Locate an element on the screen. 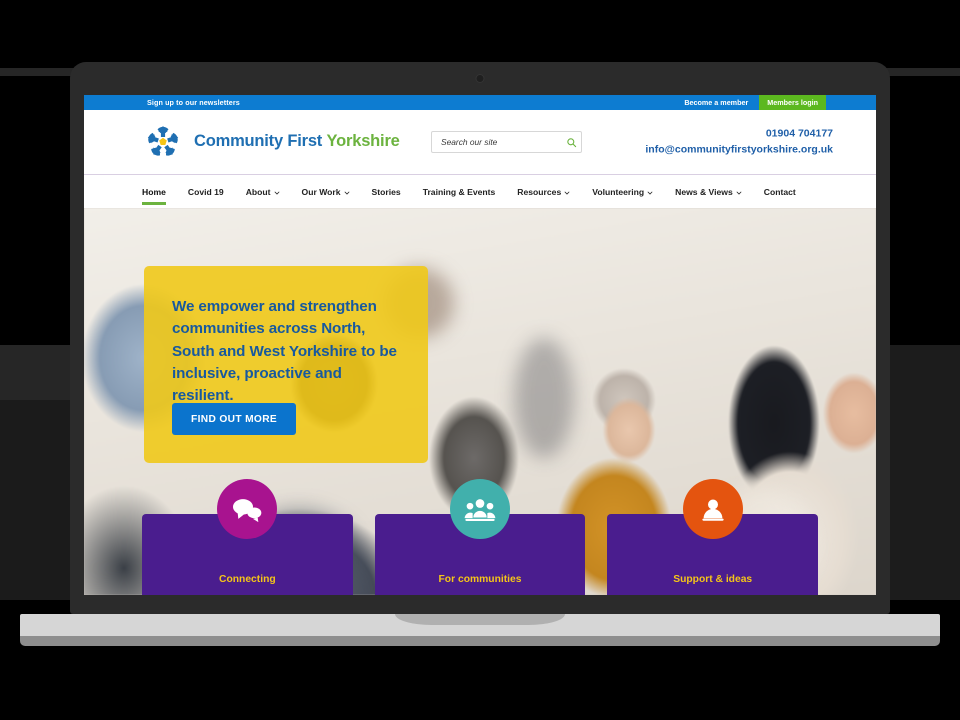  nav-item-label: Home is located at coordinates (154, 191).